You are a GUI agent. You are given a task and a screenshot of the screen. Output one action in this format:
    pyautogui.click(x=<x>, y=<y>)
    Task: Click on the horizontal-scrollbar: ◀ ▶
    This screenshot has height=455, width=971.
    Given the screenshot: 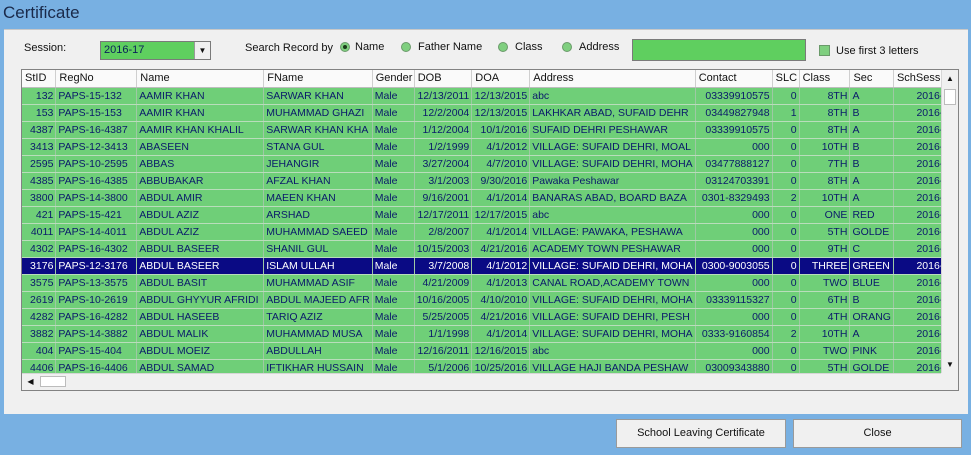 What is the action you would take?
    pyautogui.click(x=490, y=381)
    